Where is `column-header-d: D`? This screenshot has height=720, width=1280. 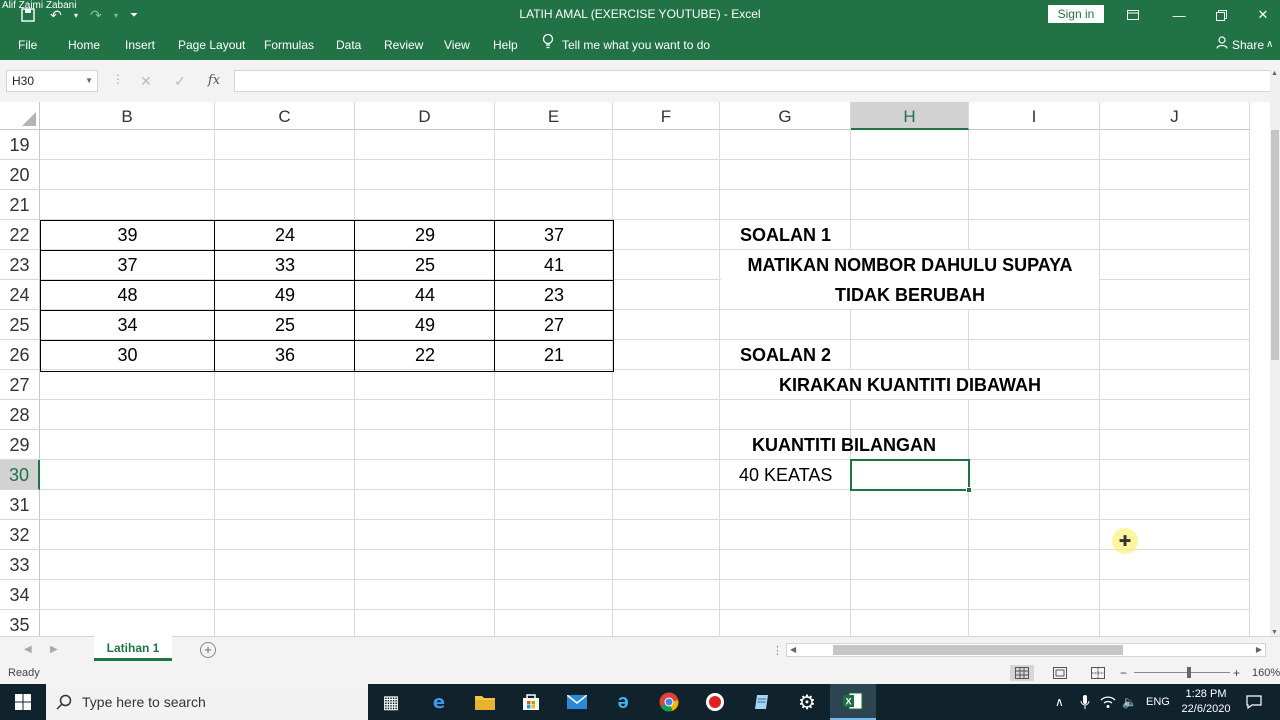 column-header-d: D is located at coordinates (425, 116).